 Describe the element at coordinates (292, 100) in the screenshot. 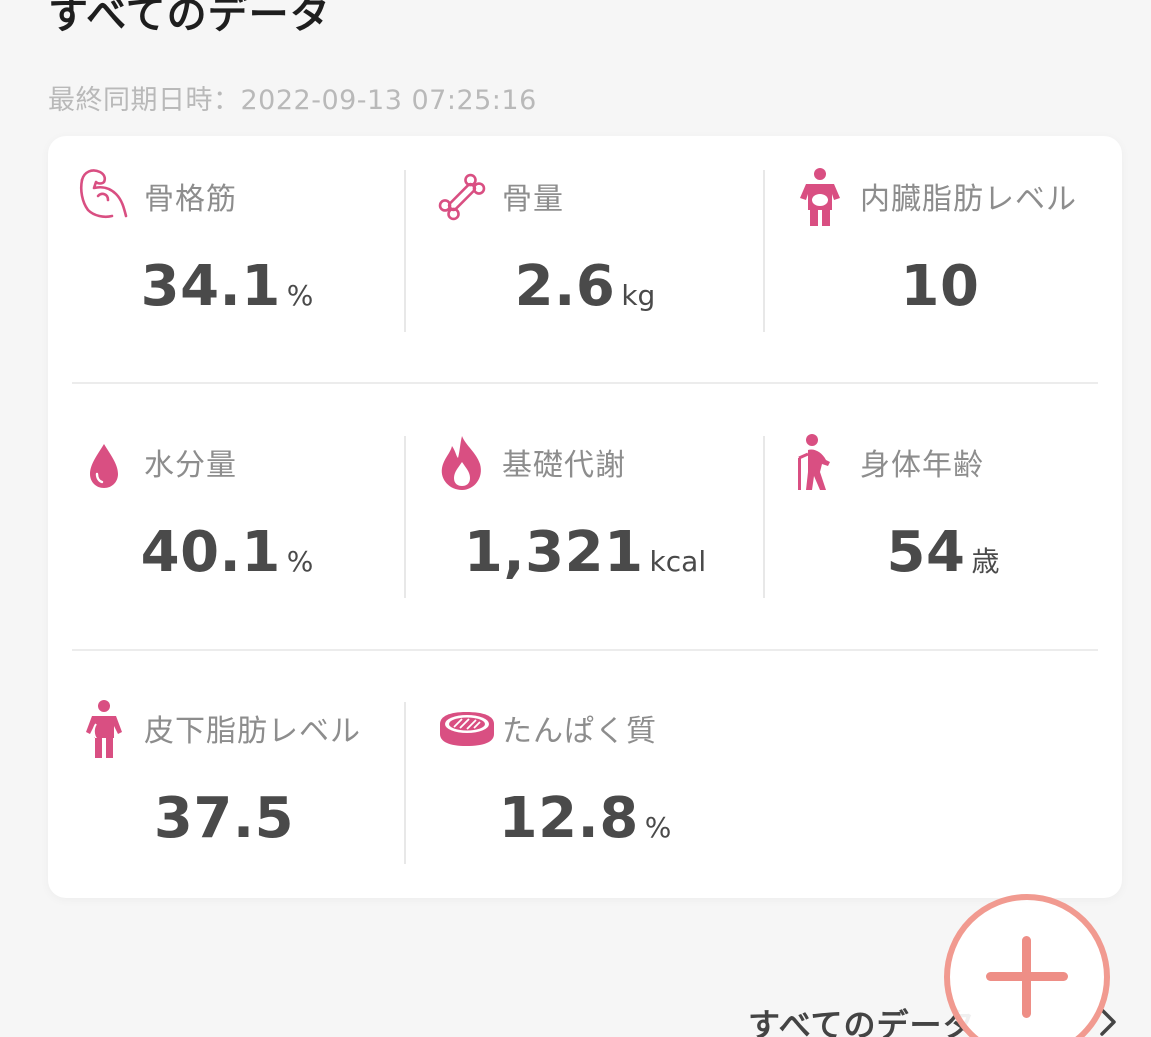

I see `last-sync-time: 最終同期日時：2022-09-13 07:25:16` at that location.